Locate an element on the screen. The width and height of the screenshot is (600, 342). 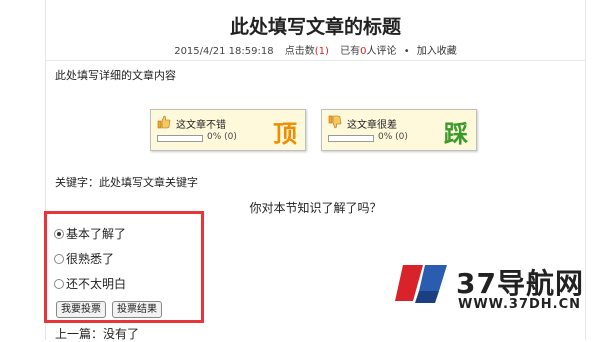
vote-good-percent: 0% (0) is located at coordinates (222, 137).